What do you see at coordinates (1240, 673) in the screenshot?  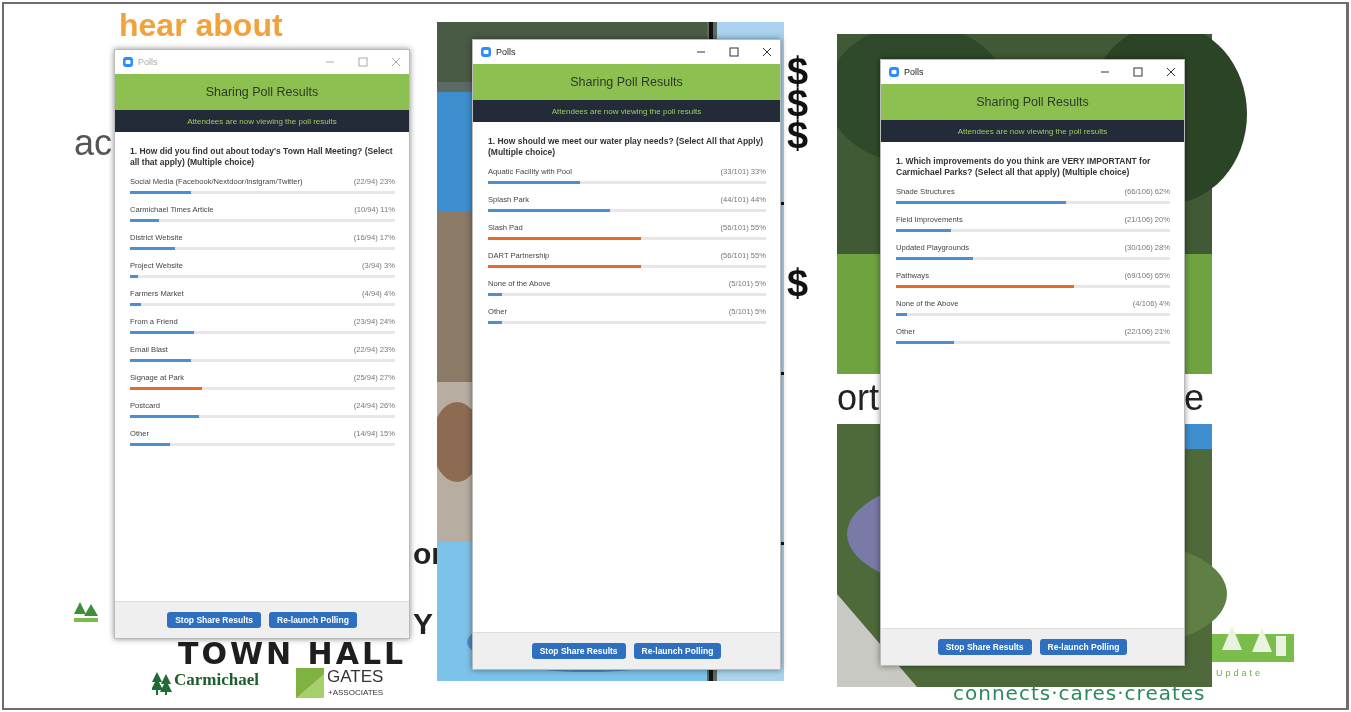 I see `slide-text: Update` at bounding box center [1240, 673].